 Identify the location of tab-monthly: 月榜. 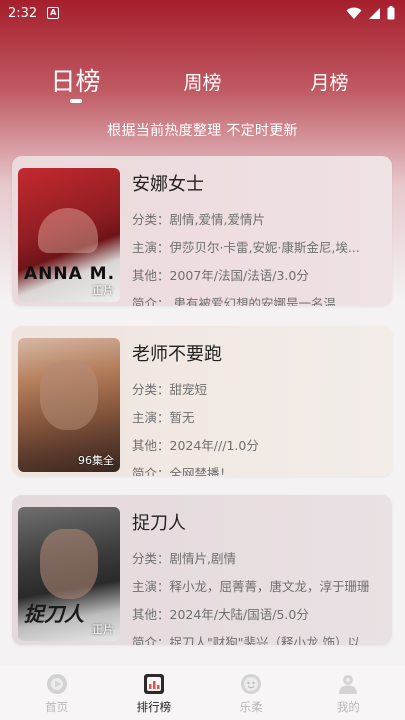
(330, 78).